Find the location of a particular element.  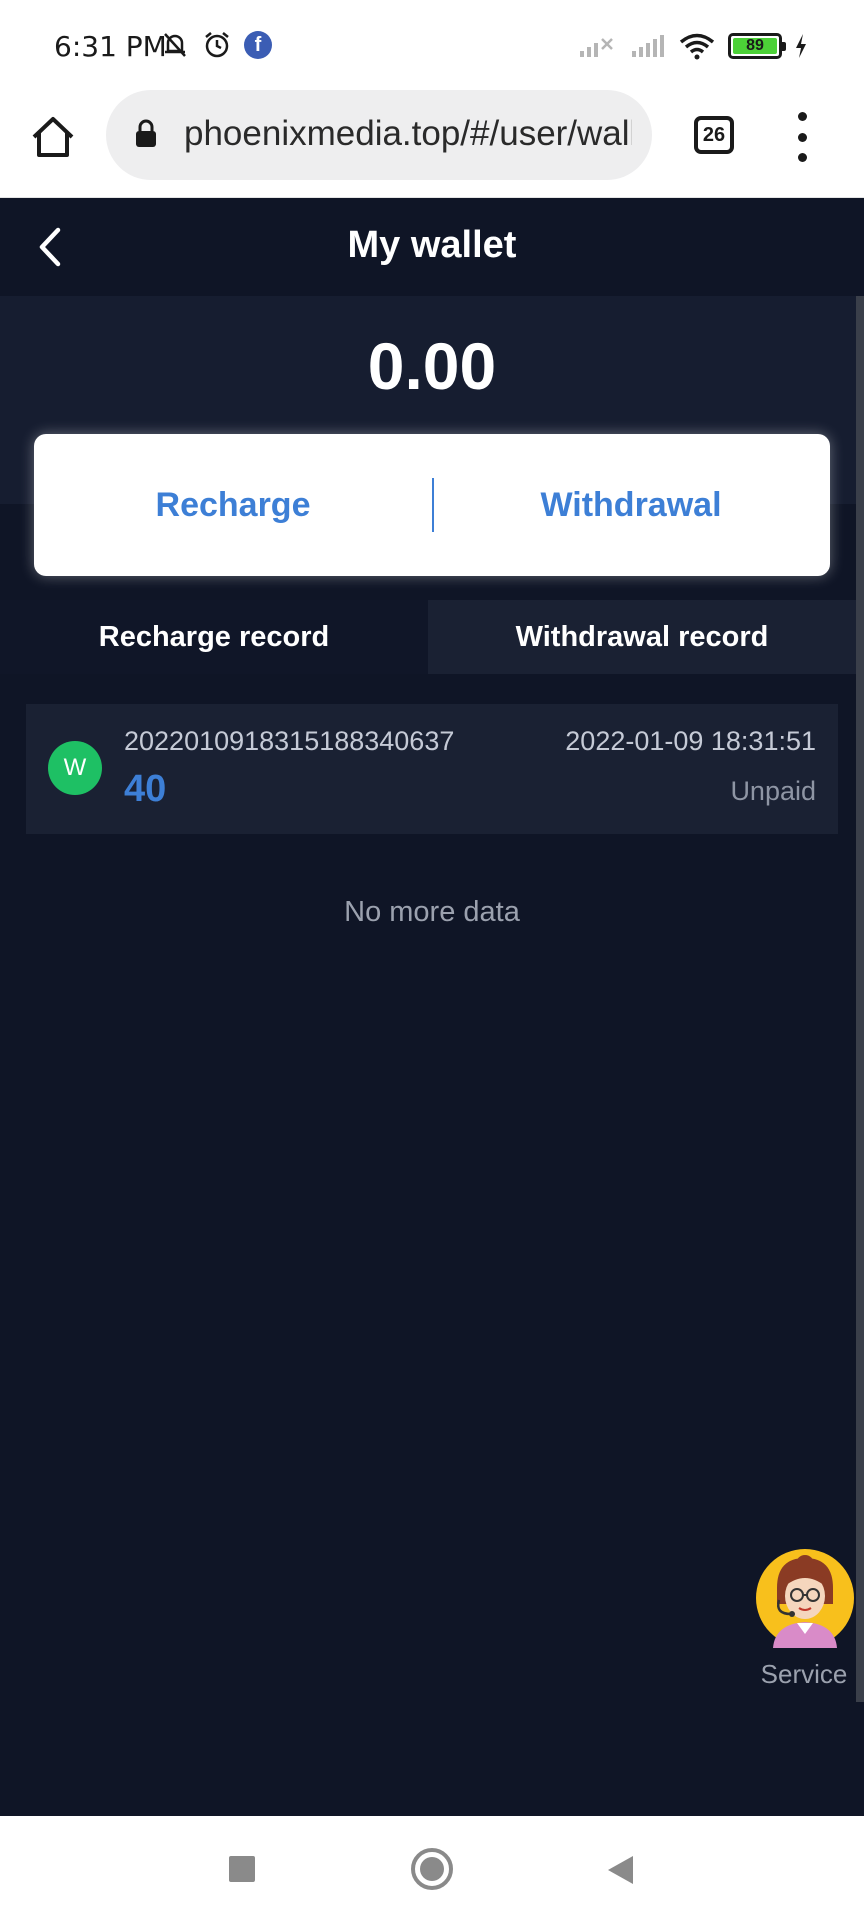

system-nav-bar is located at coordinates (432, 1868).